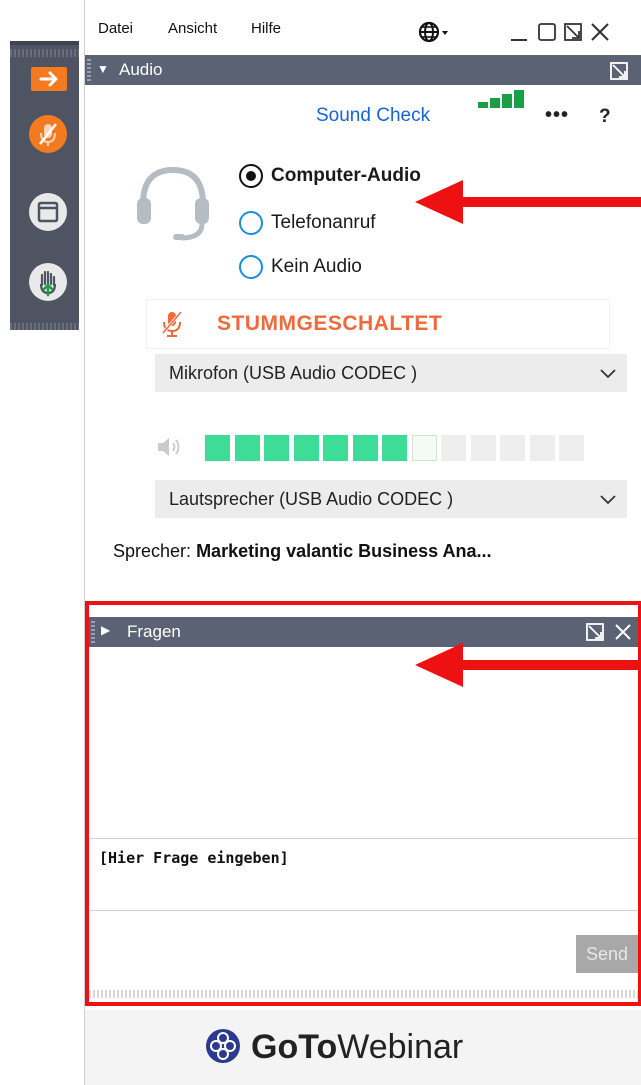 Image resolution: width=641 pixels, height=1085 pixels. I want to click on sound-check-link: Sound Check, so click(373, 116).